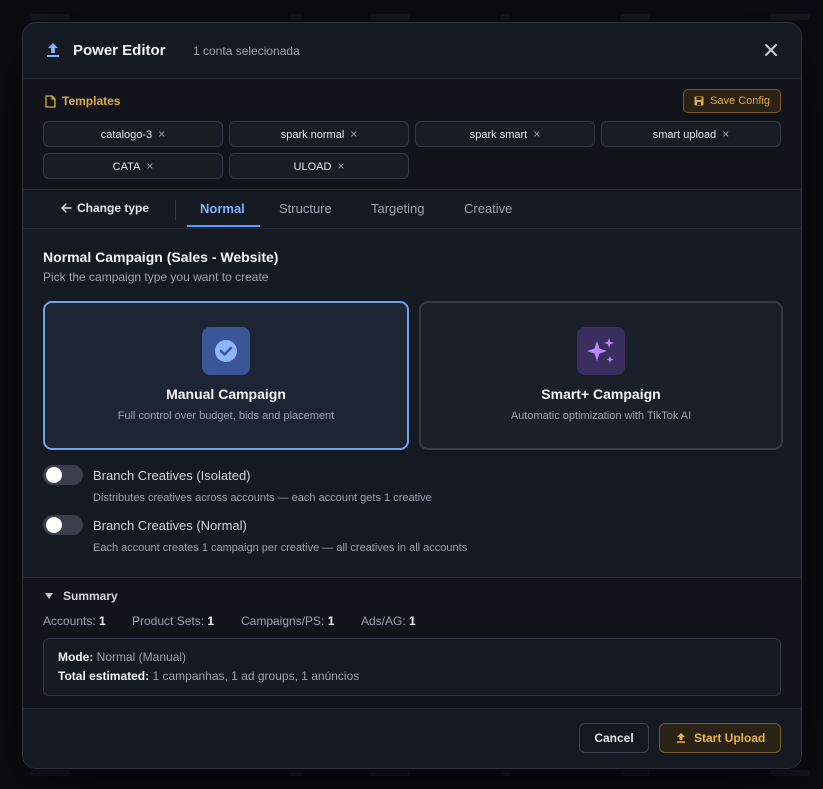 This screenshot has height=789, width=823. Describe the element at coordinates (305, 208) in the screenshot. I see `tab-structure: Structure` at that location.